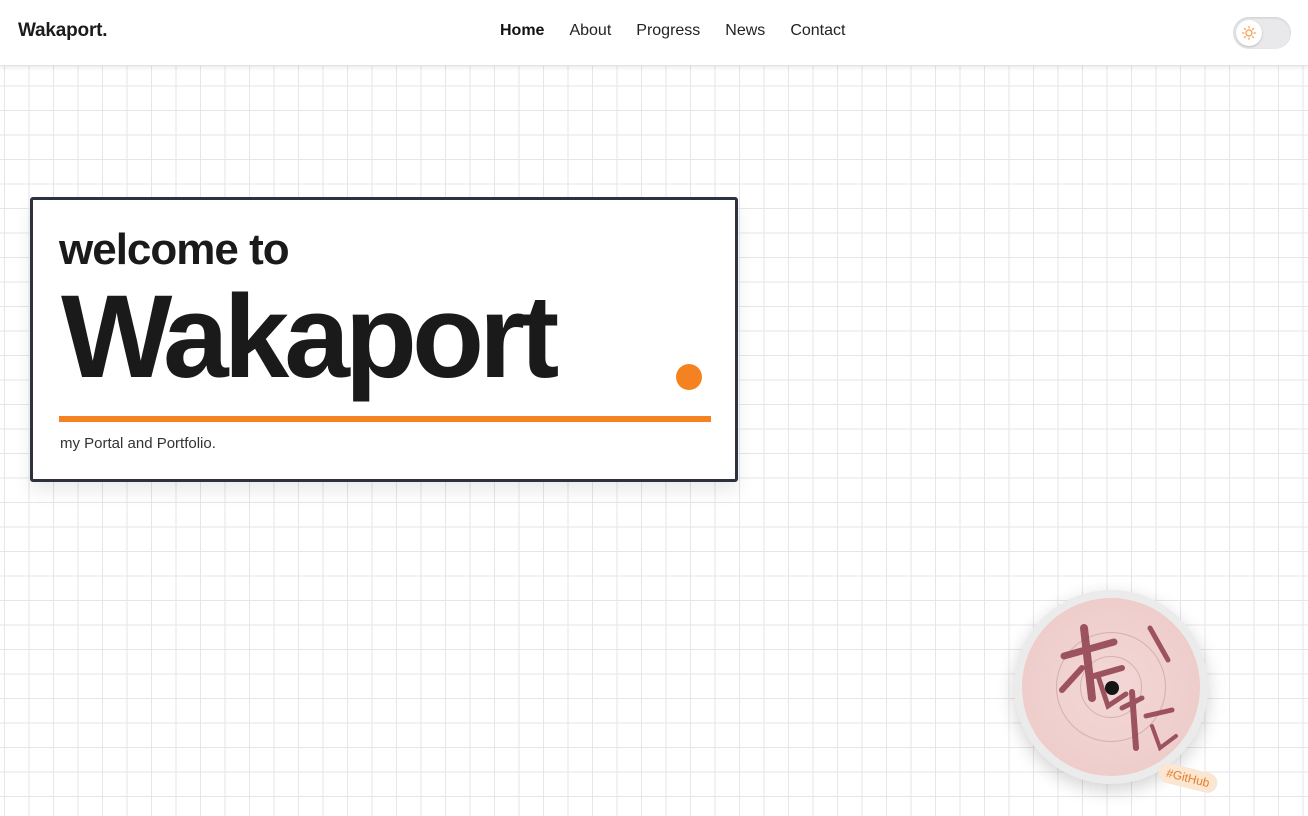  I want to click on brand-logo: Wakaport., so click(63, 31).